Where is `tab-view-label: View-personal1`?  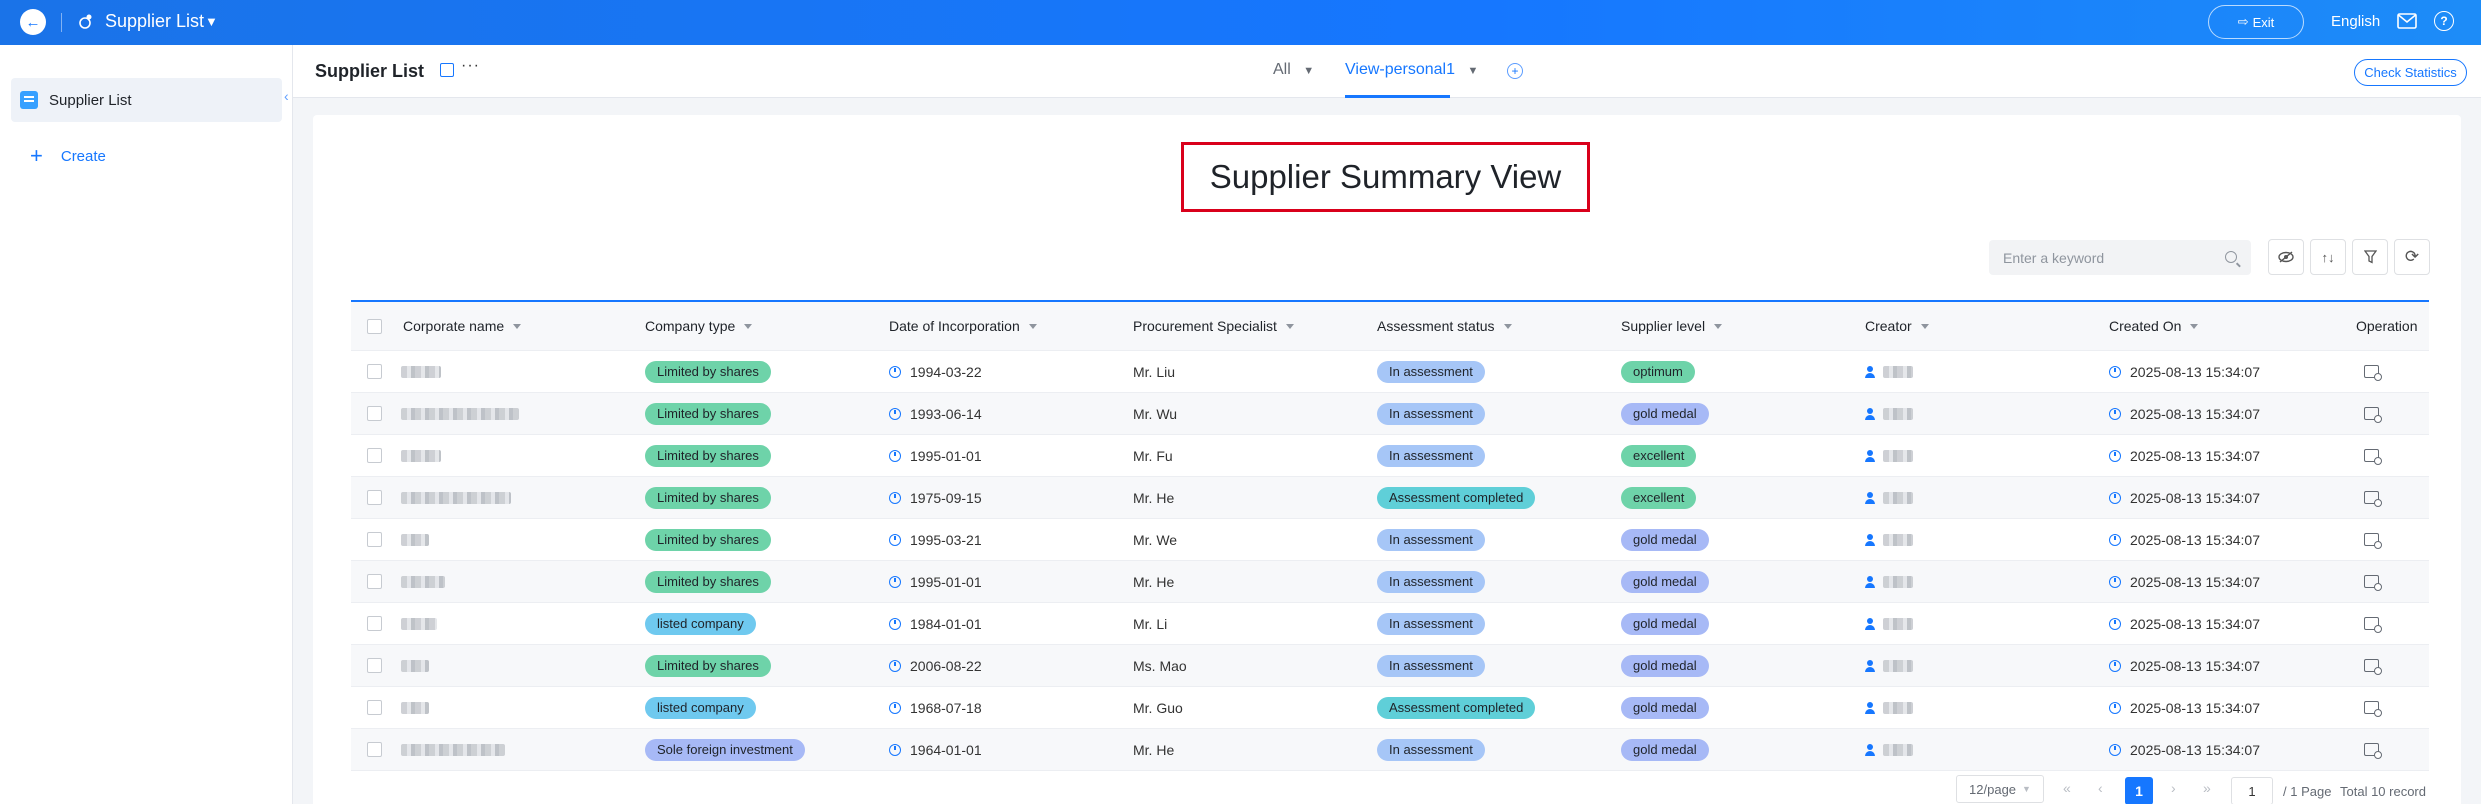
tab-view-label: View-personal1 is located at coordinates (1400, 69).